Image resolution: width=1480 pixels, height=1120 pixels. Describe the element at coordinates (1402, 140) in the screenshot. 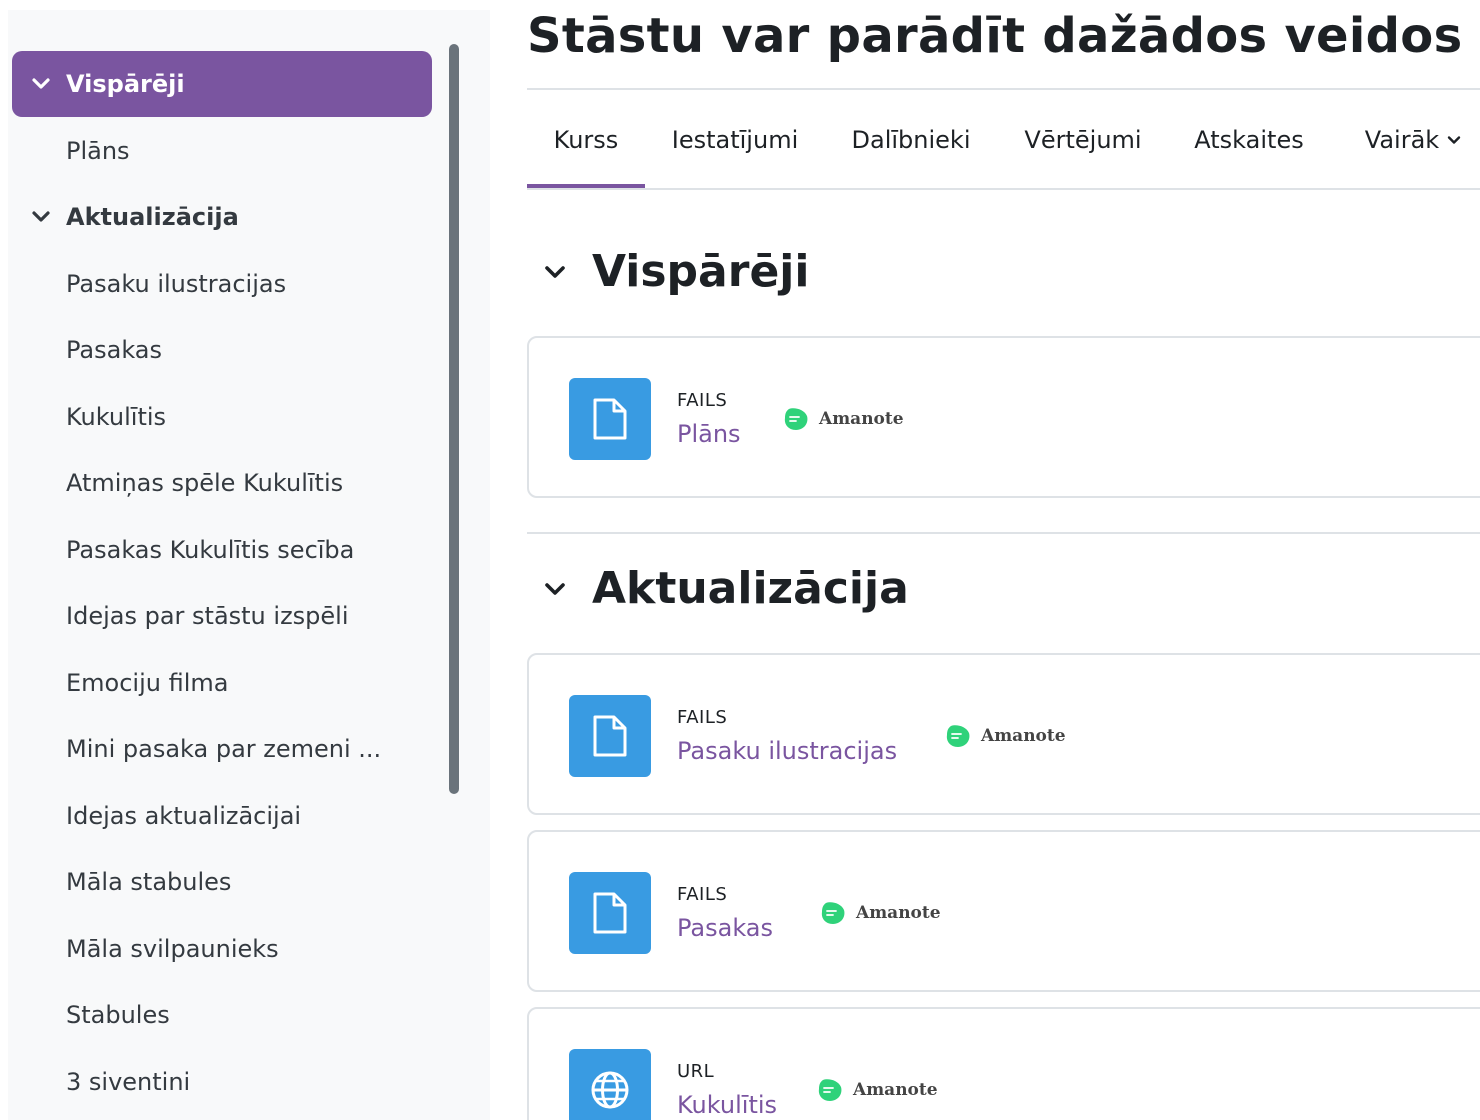

I see `tab-label: Vairāk` at that location.